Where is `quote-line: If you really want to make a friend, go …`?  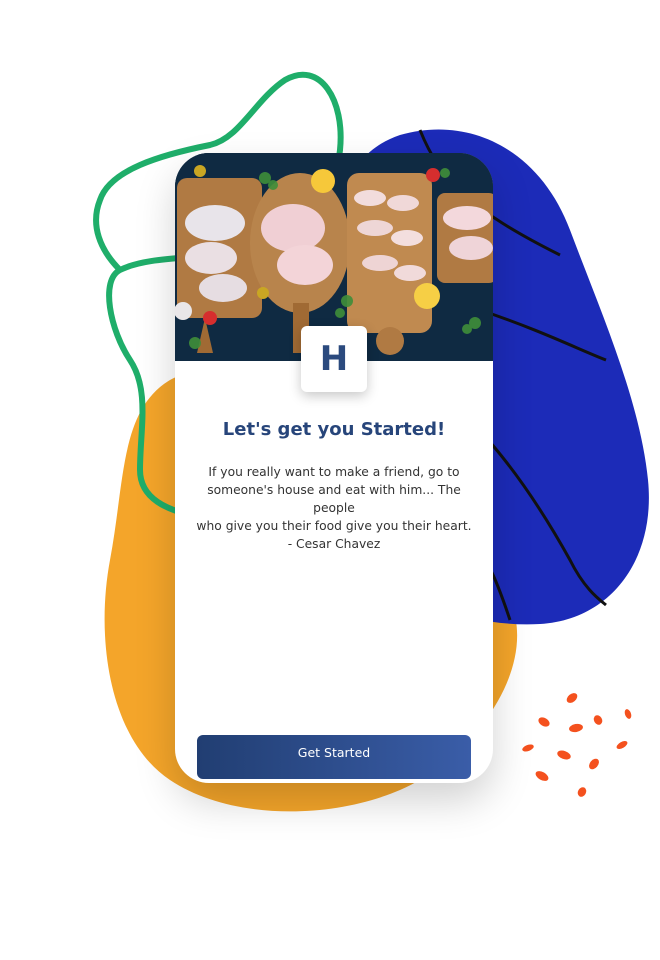
quote-line: If you really want to make a friend, go … is located at coordinates (334, 472).